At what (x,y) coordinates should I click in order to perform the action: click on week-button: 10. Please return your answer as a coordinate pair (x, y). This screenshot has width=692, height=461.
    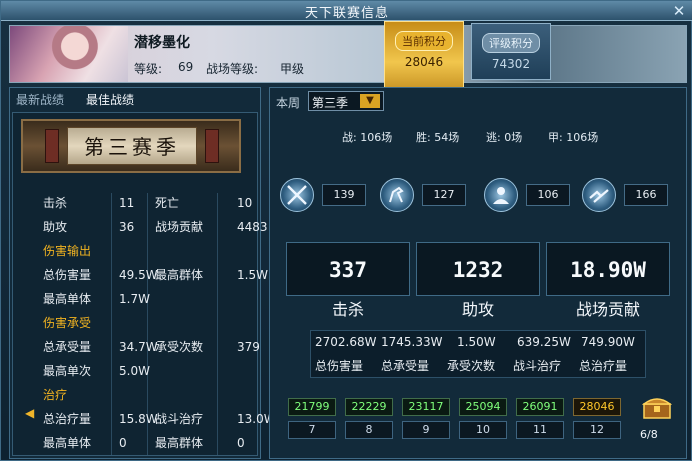
    Looking at the image, I should click on (483, 430).